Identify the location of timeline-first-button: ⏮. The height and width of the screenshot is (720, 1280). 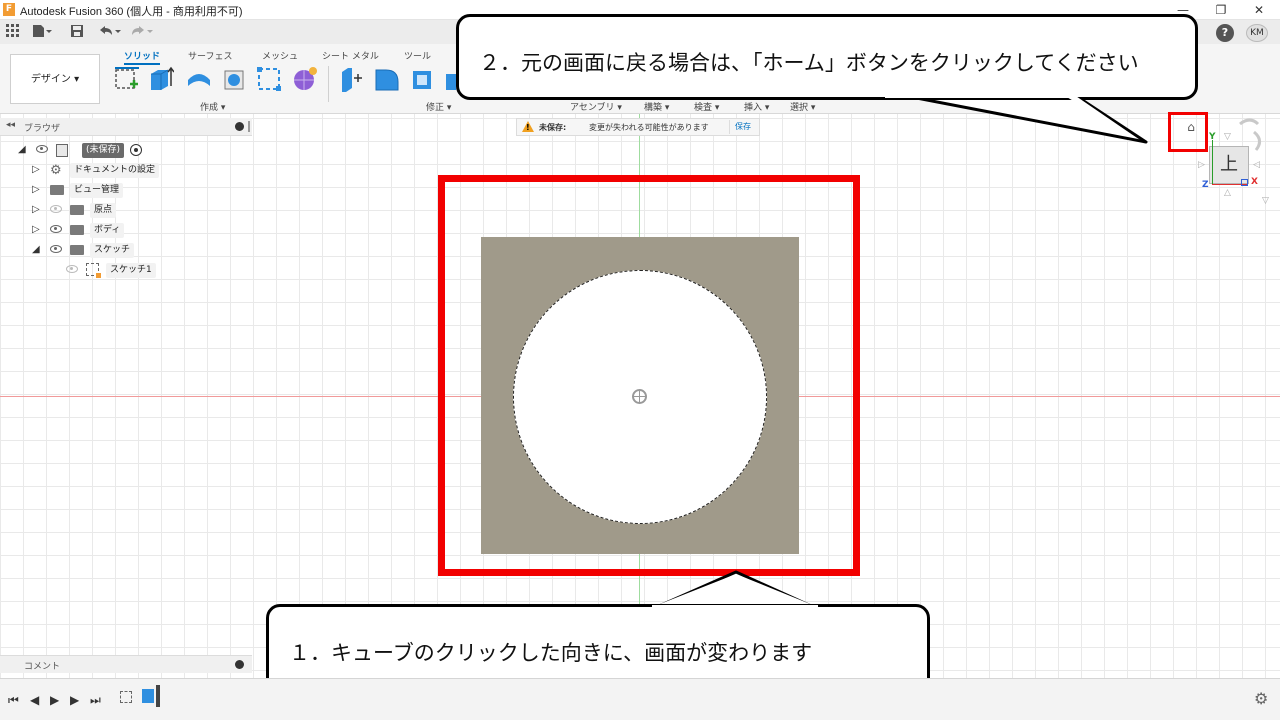
(13, 700).